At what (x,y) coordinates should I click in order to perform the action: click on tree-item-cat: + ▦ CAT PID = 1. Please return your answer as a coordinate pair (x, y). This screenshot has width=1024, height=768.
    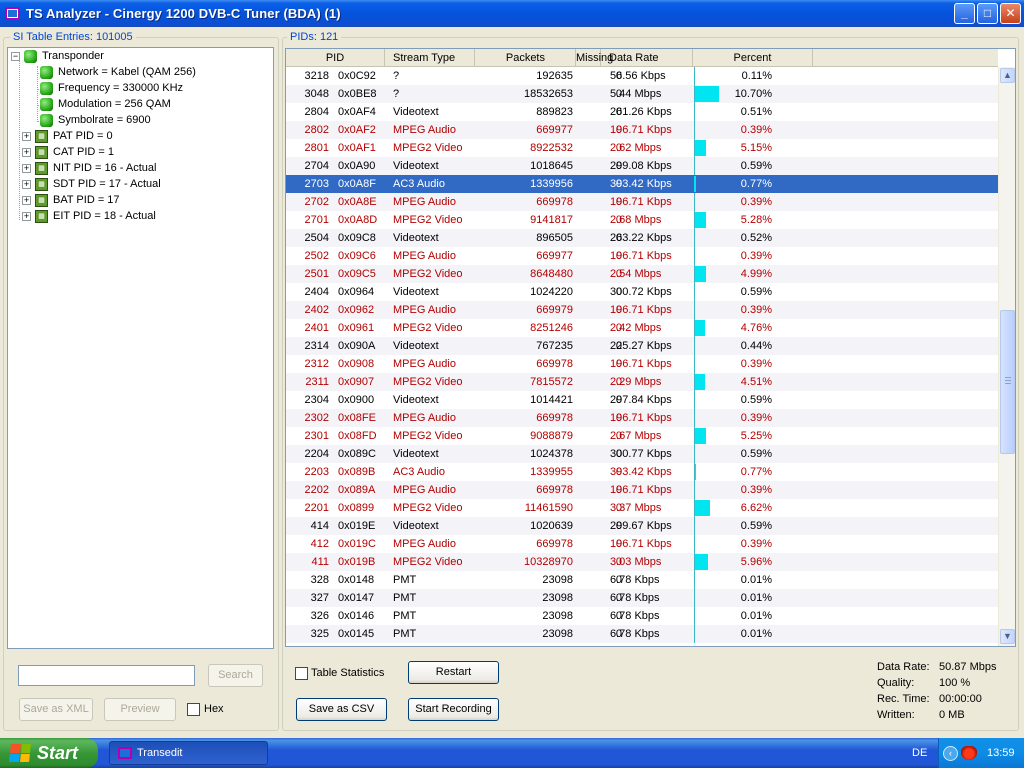
    Looking at the image, I should click on (68, 152).